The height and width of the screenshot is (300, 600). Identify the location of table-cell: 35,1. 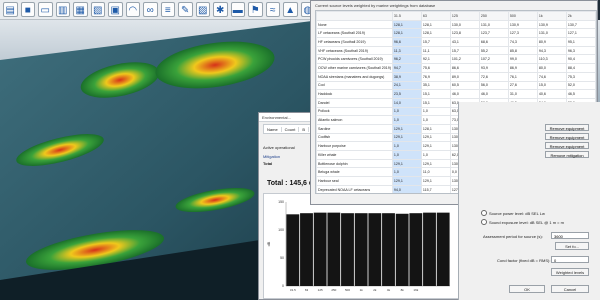
(435, 85).